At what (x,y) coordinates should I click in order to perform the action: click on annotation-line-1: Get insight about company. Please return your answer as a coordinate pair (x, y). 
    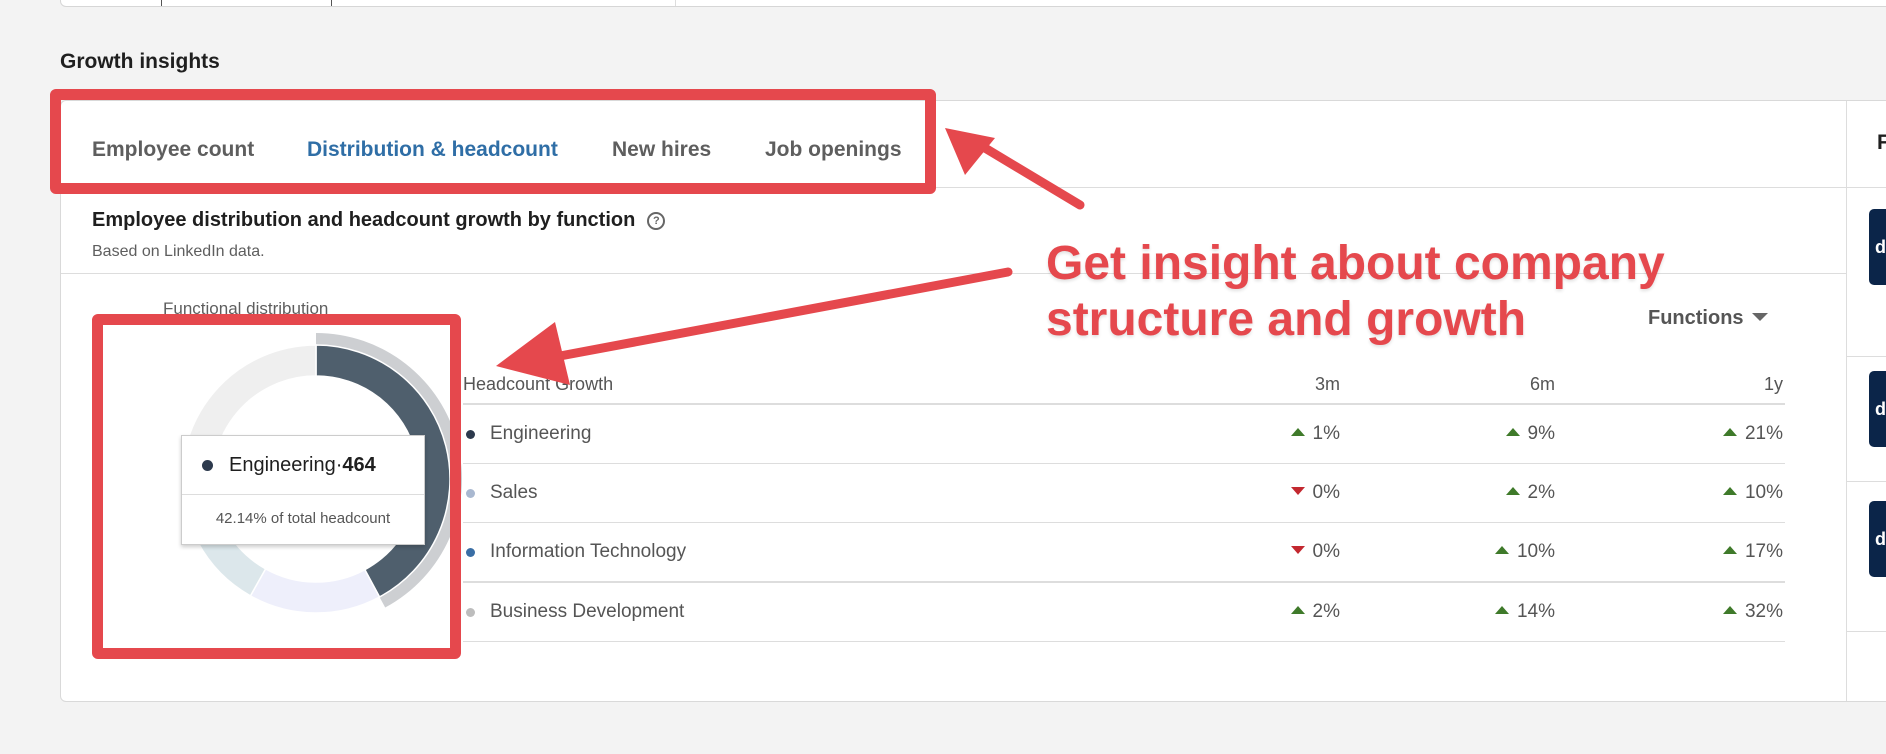
    Looking at the image, I should click on (1355, 263).